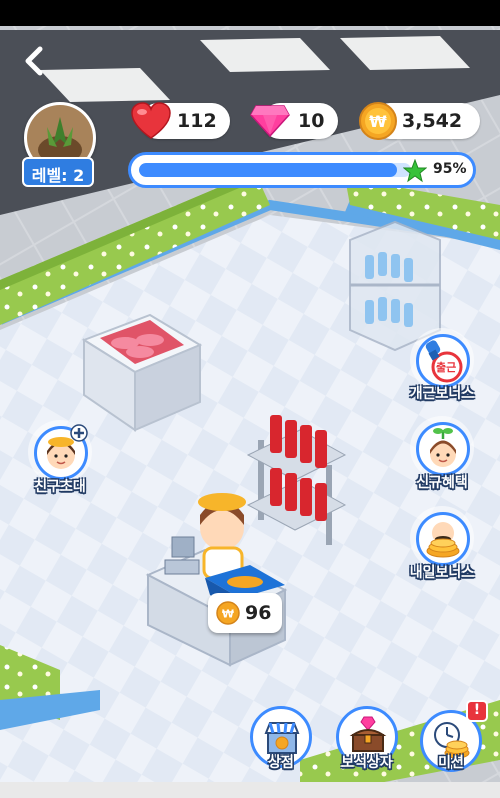 The width and height of the screenshot is (500, 798). I want to click on new-benefits-icon-frame, so click(443, 449).